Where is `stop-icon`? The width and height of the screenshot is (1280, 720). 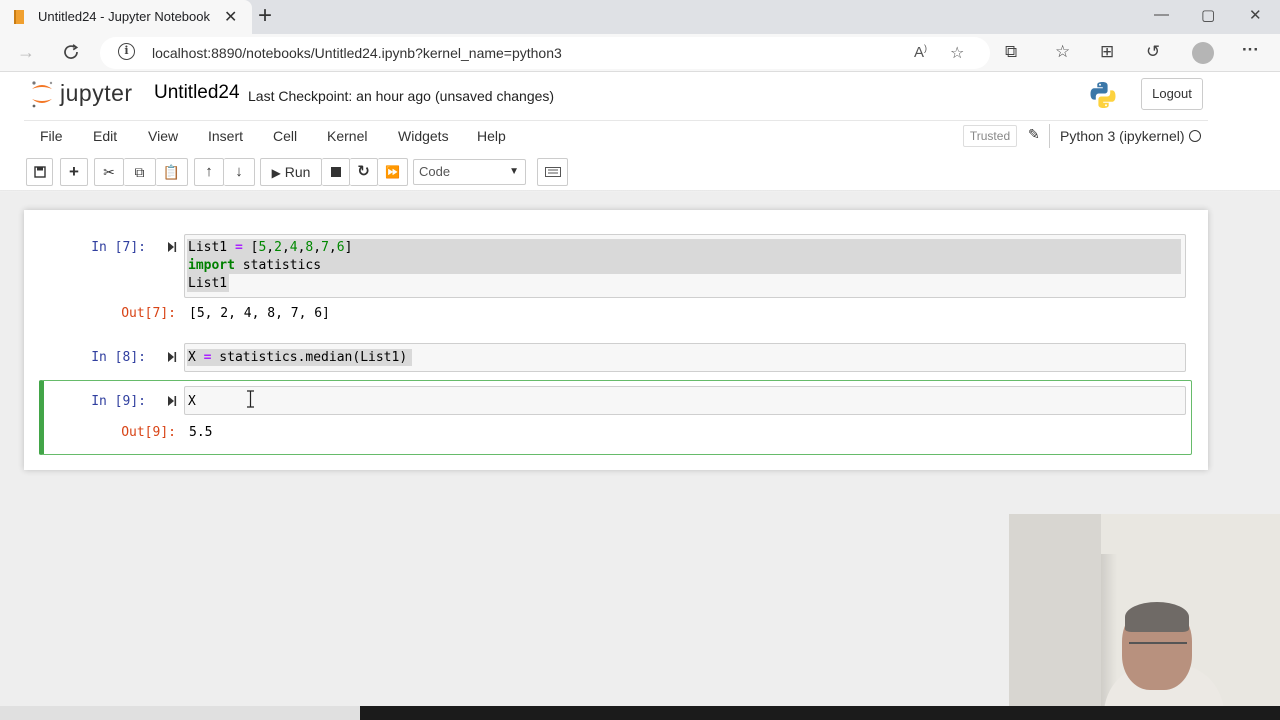
stop-icon is located at coordinates (335, 172).